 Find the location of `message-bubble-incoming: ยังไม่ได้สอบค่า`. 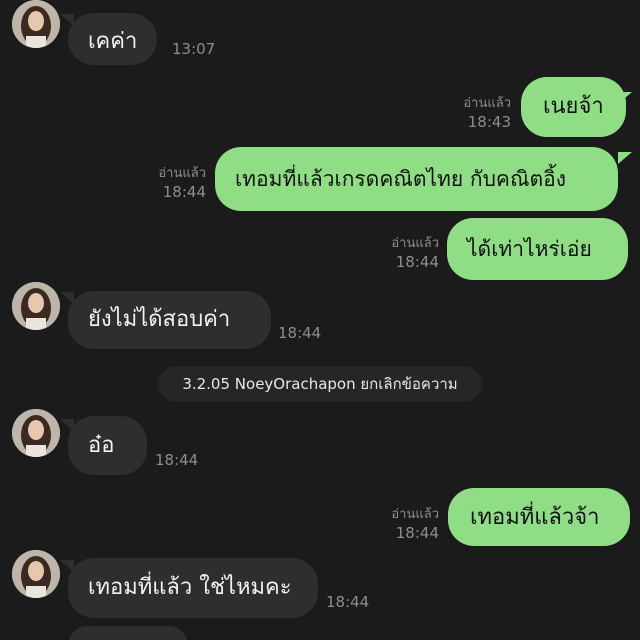

message-bubble-incoming: ยังไม่ได้สอบค่า is located at coordinates (169, 320).